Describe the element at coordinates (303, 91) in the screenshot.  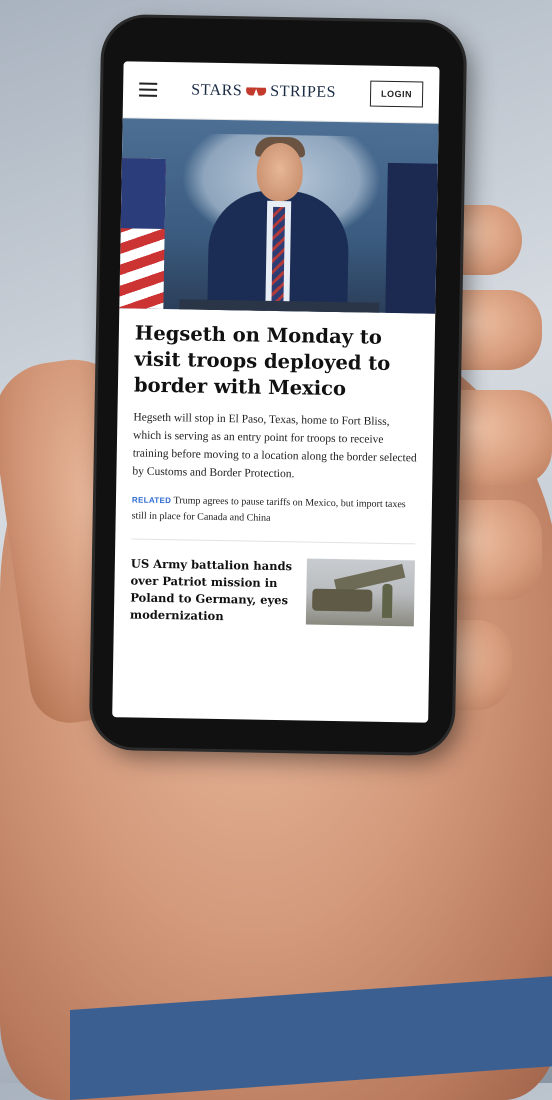
I see `logo-text-right: STRIPES` at that location.